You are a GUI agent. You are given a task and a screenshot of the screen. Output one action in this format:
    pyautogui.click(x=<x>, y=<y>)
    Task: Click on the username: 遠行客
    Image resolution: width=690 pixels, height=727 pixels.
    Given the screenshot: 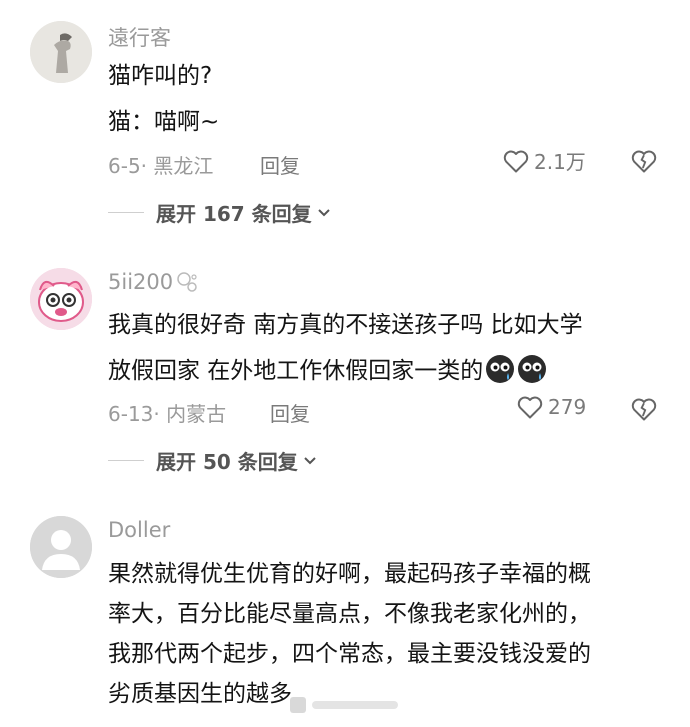 What is the action you would take?
    pyautogui.click(x=139, y=37)
    